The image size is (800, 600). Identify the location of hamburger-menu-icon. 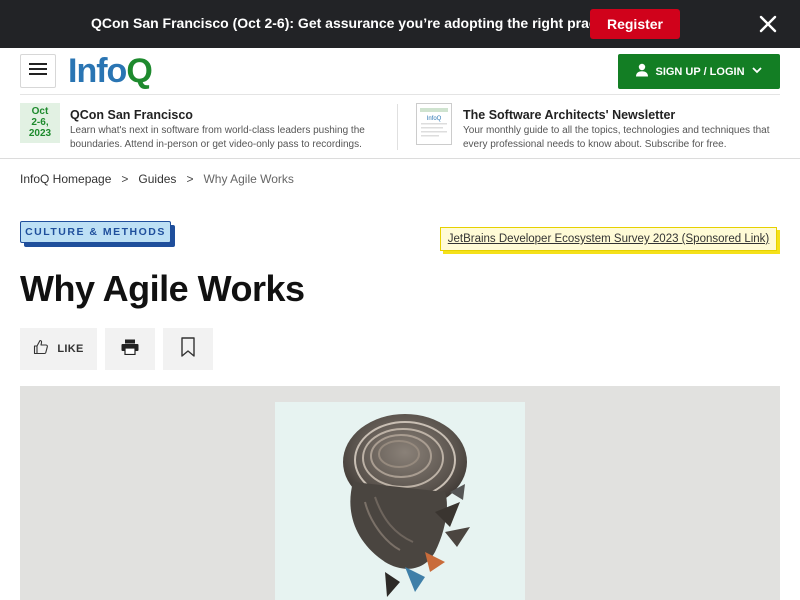
(38, 71).